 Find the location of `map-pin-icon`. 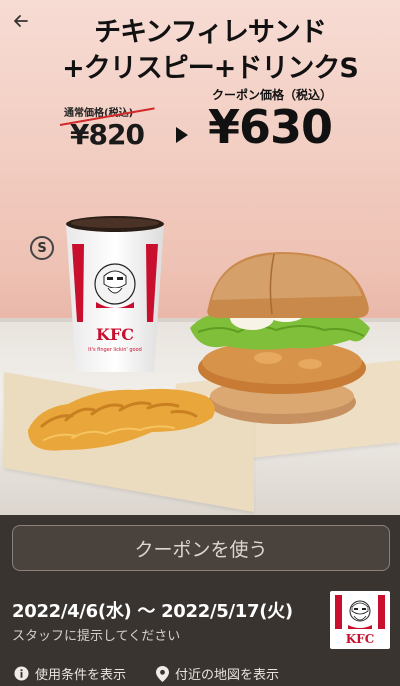

map-pin-icon is located at coordinates (162, 673).